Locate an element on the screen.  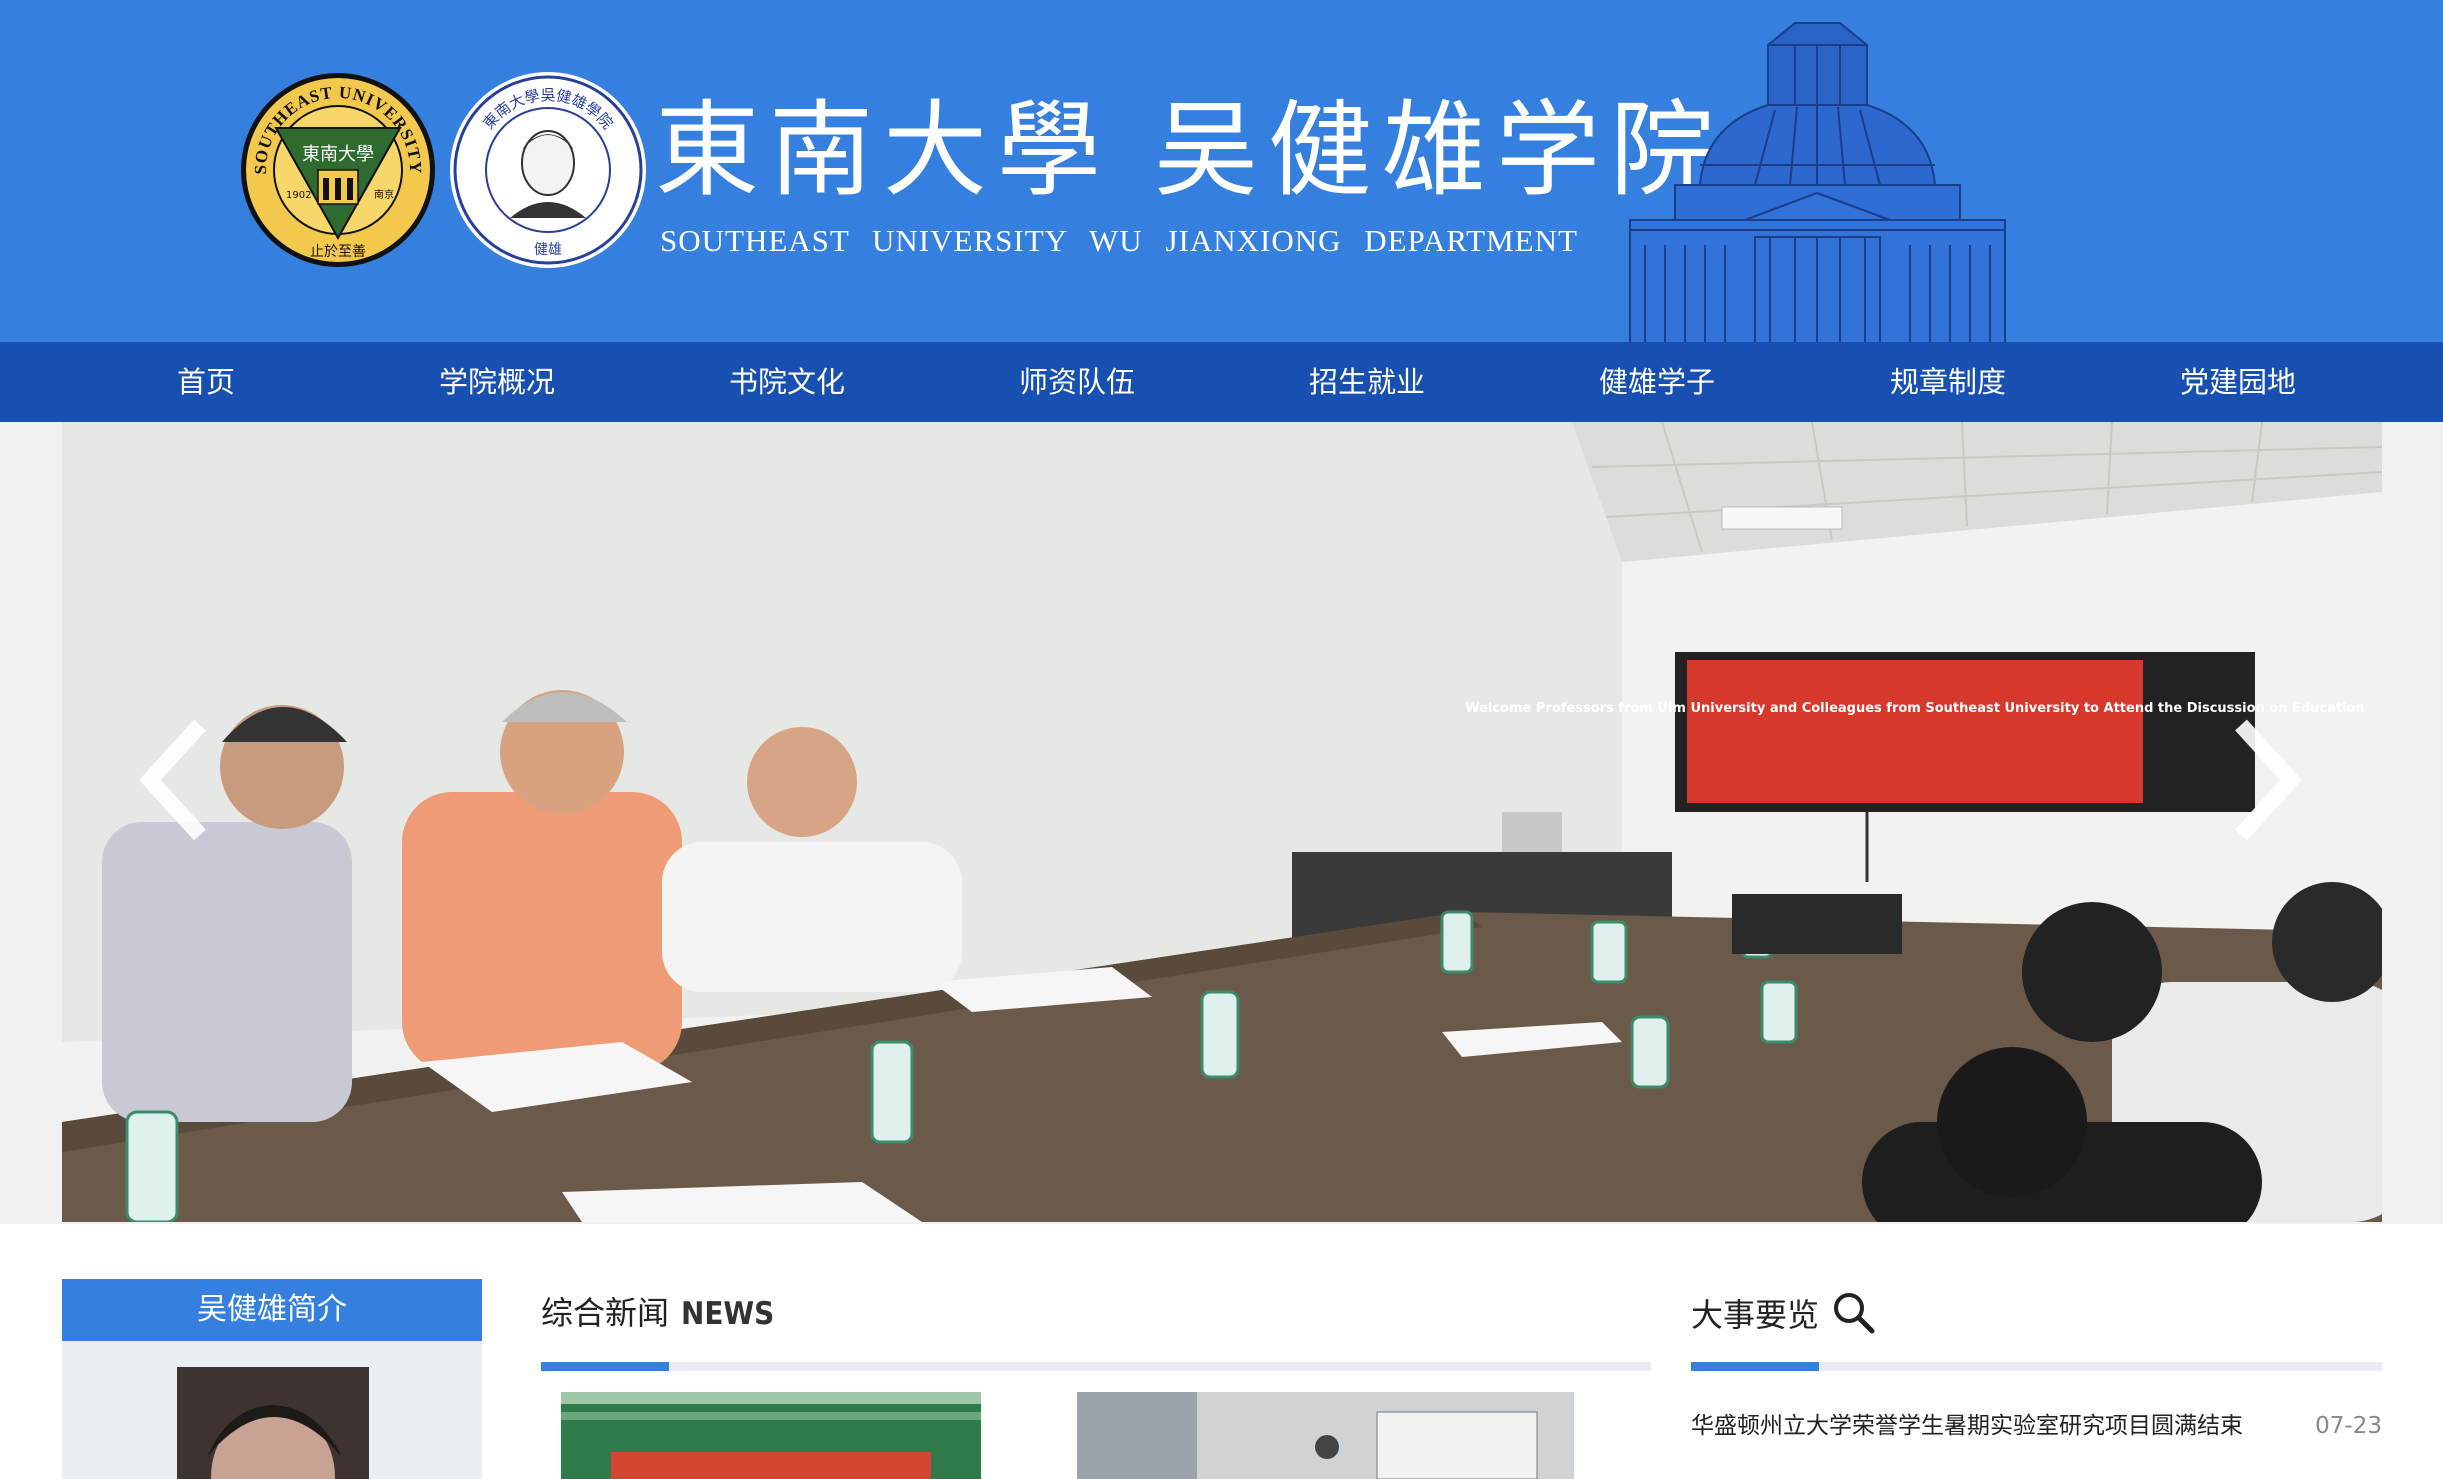
nav-item-students: 健雄学子 is located at coordinates (1657, 382).